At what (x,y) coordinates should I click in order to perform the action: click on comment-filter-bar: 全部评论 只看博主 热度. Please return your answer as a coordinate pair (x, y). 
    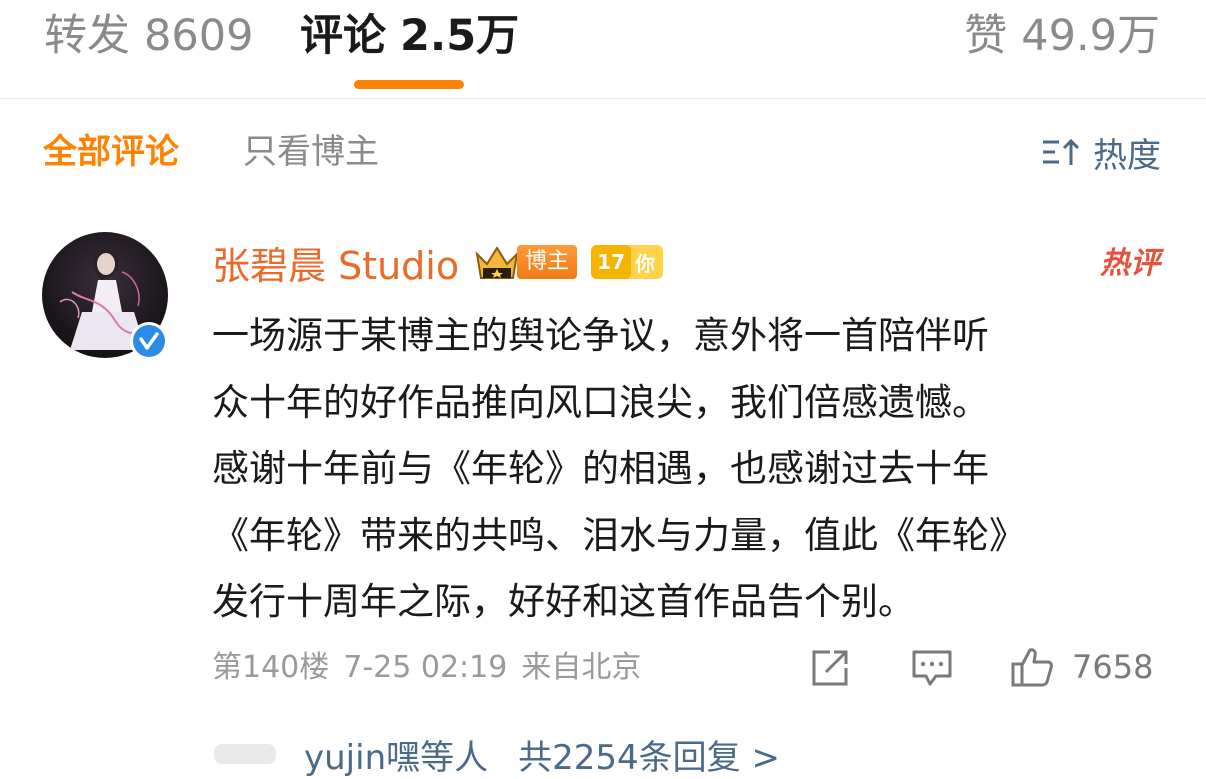
    Looking at the image, I should click on (603, 152).